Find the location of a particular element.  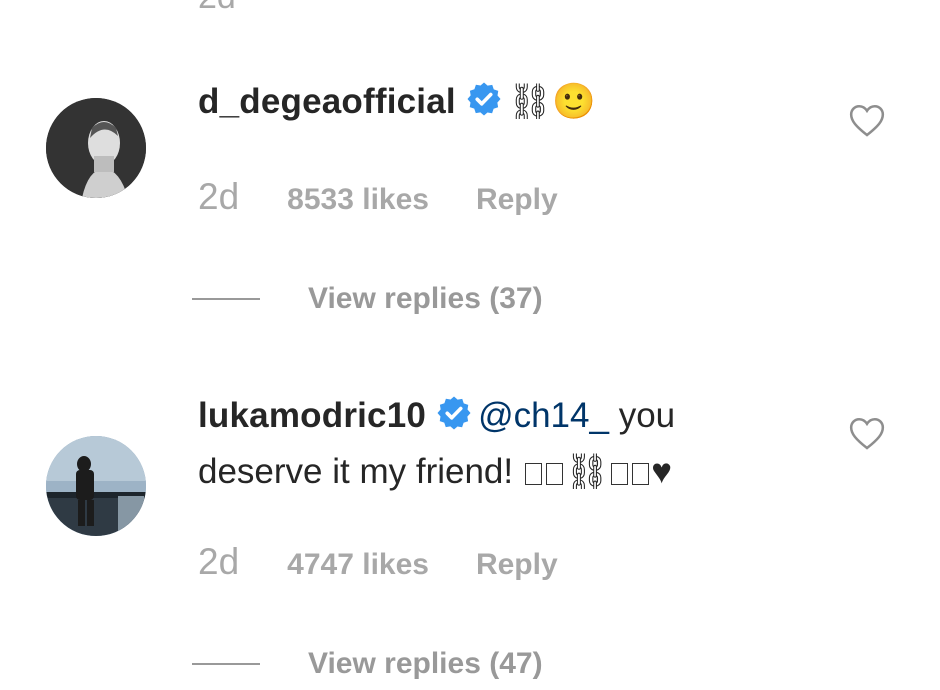

comment-body-part: deserve it my friend! is located at coordinates (356, 471).